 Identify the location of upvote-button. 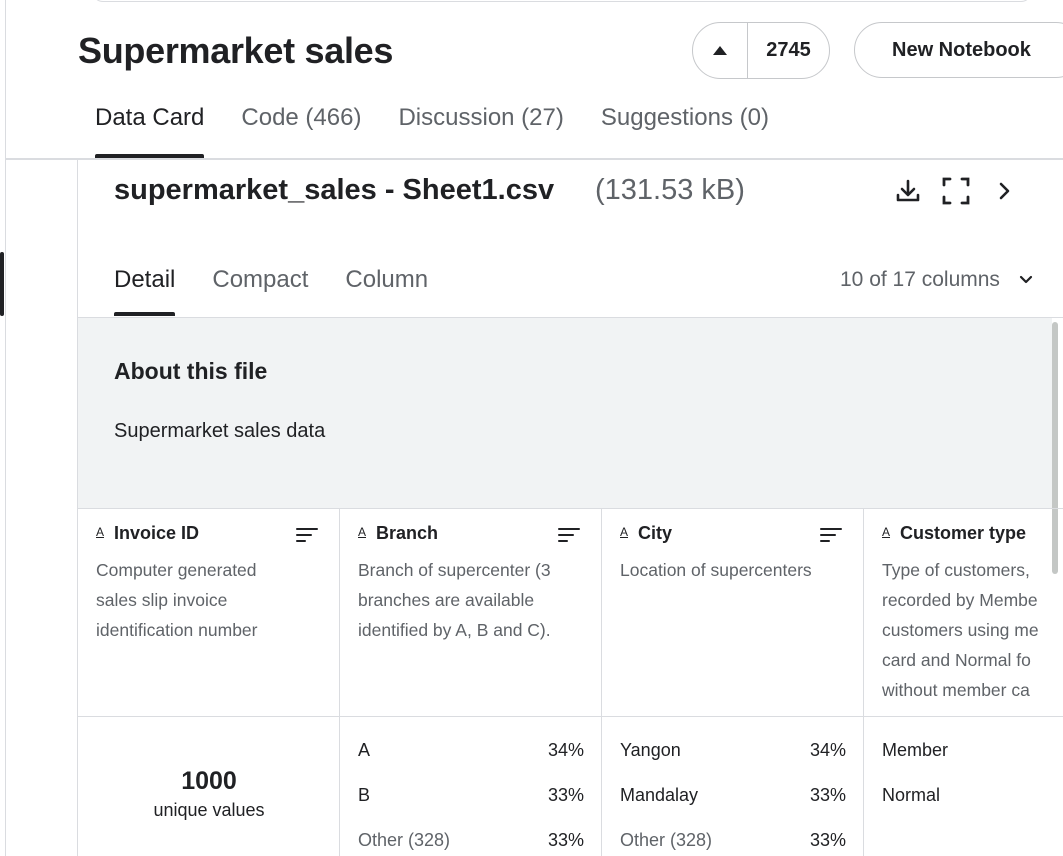
(720, 50).